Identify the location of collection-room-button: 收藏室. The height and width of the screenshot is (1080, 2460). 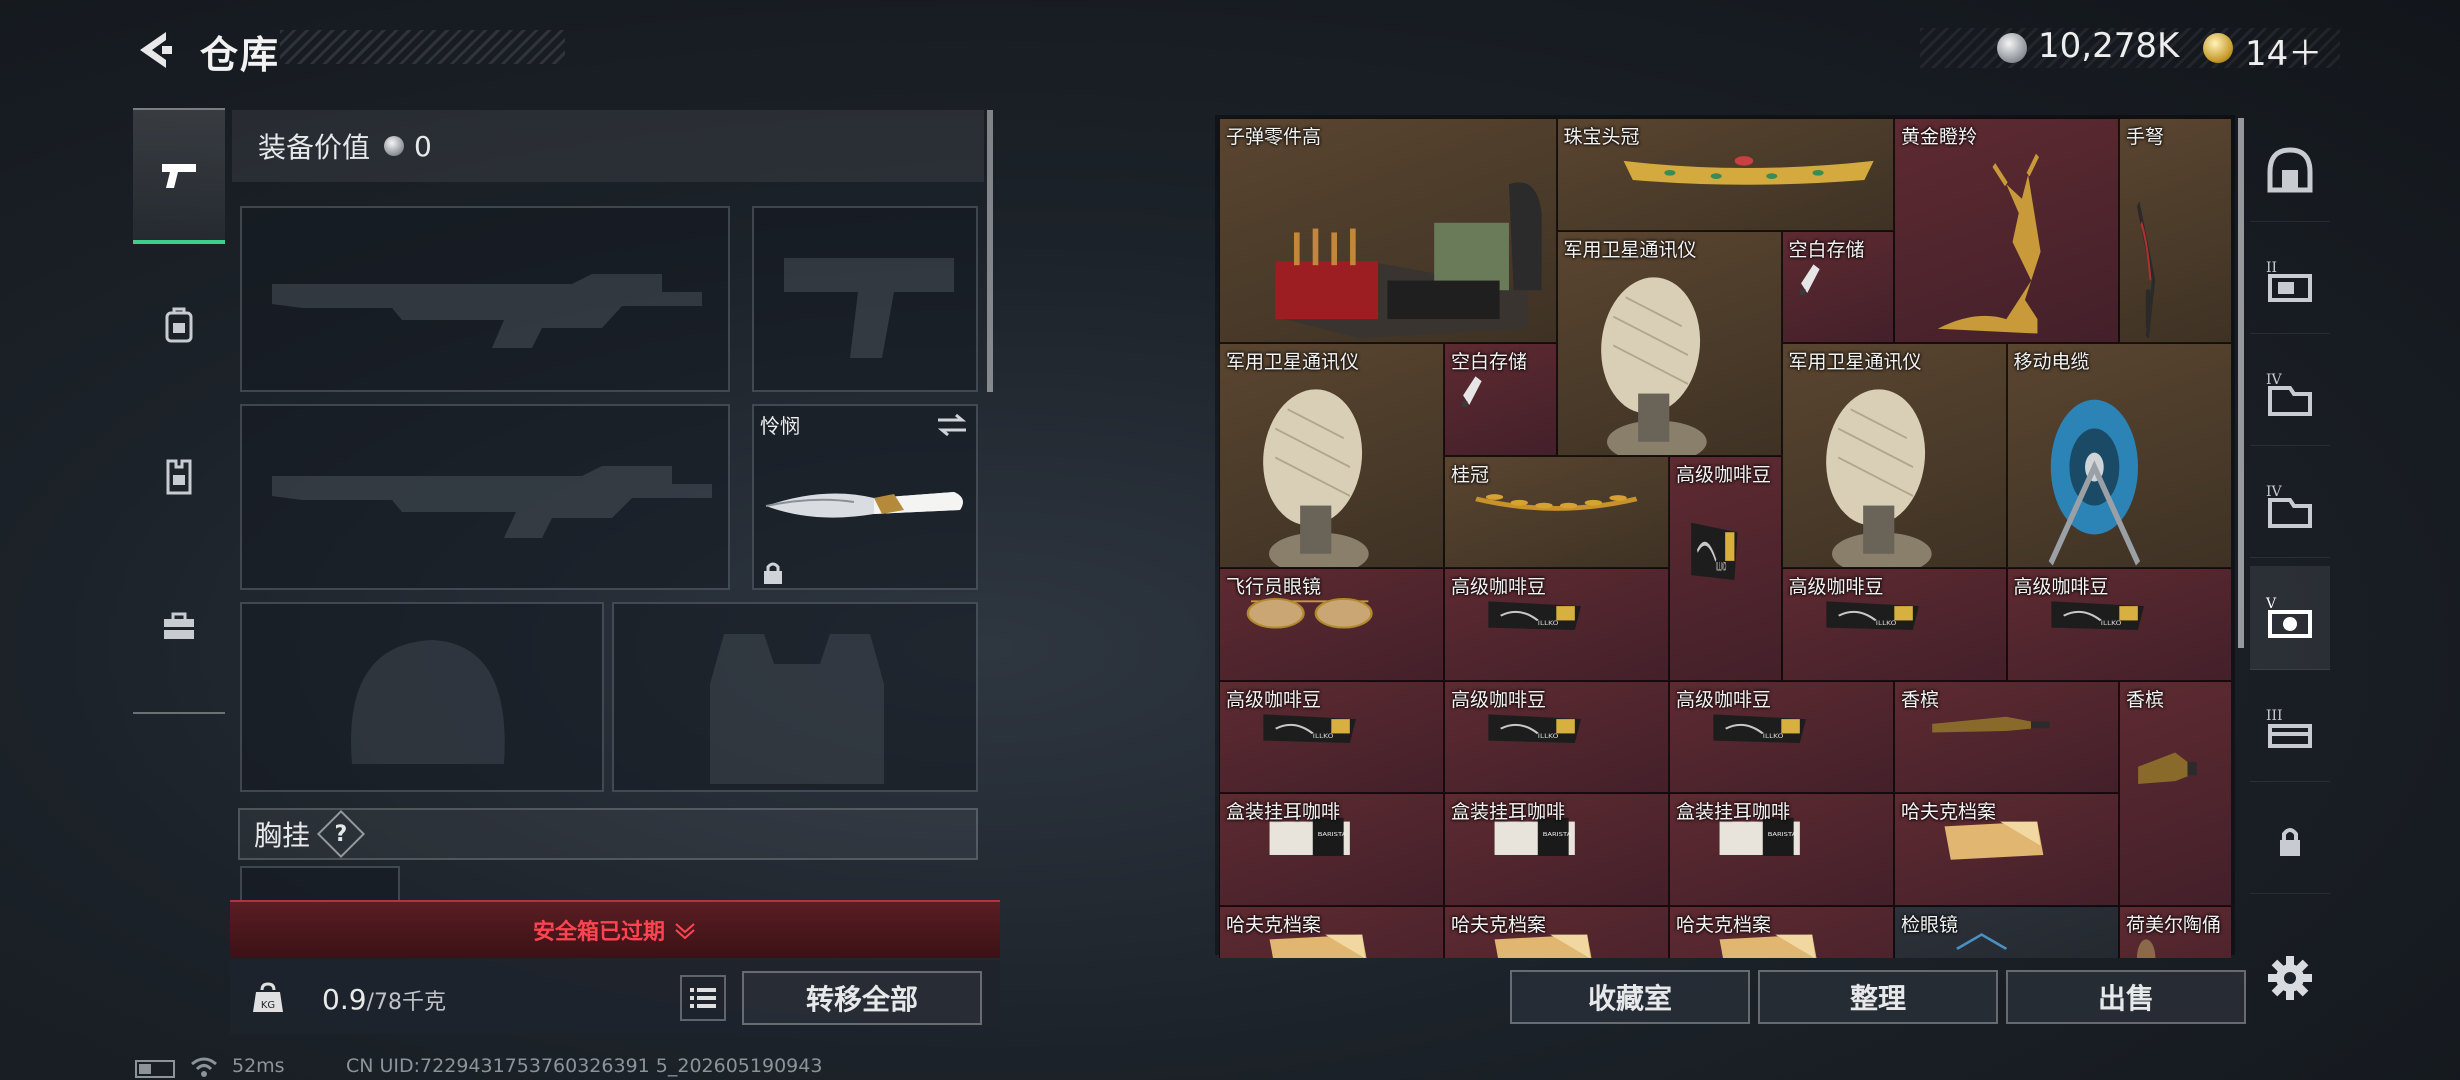
(1630, 997).